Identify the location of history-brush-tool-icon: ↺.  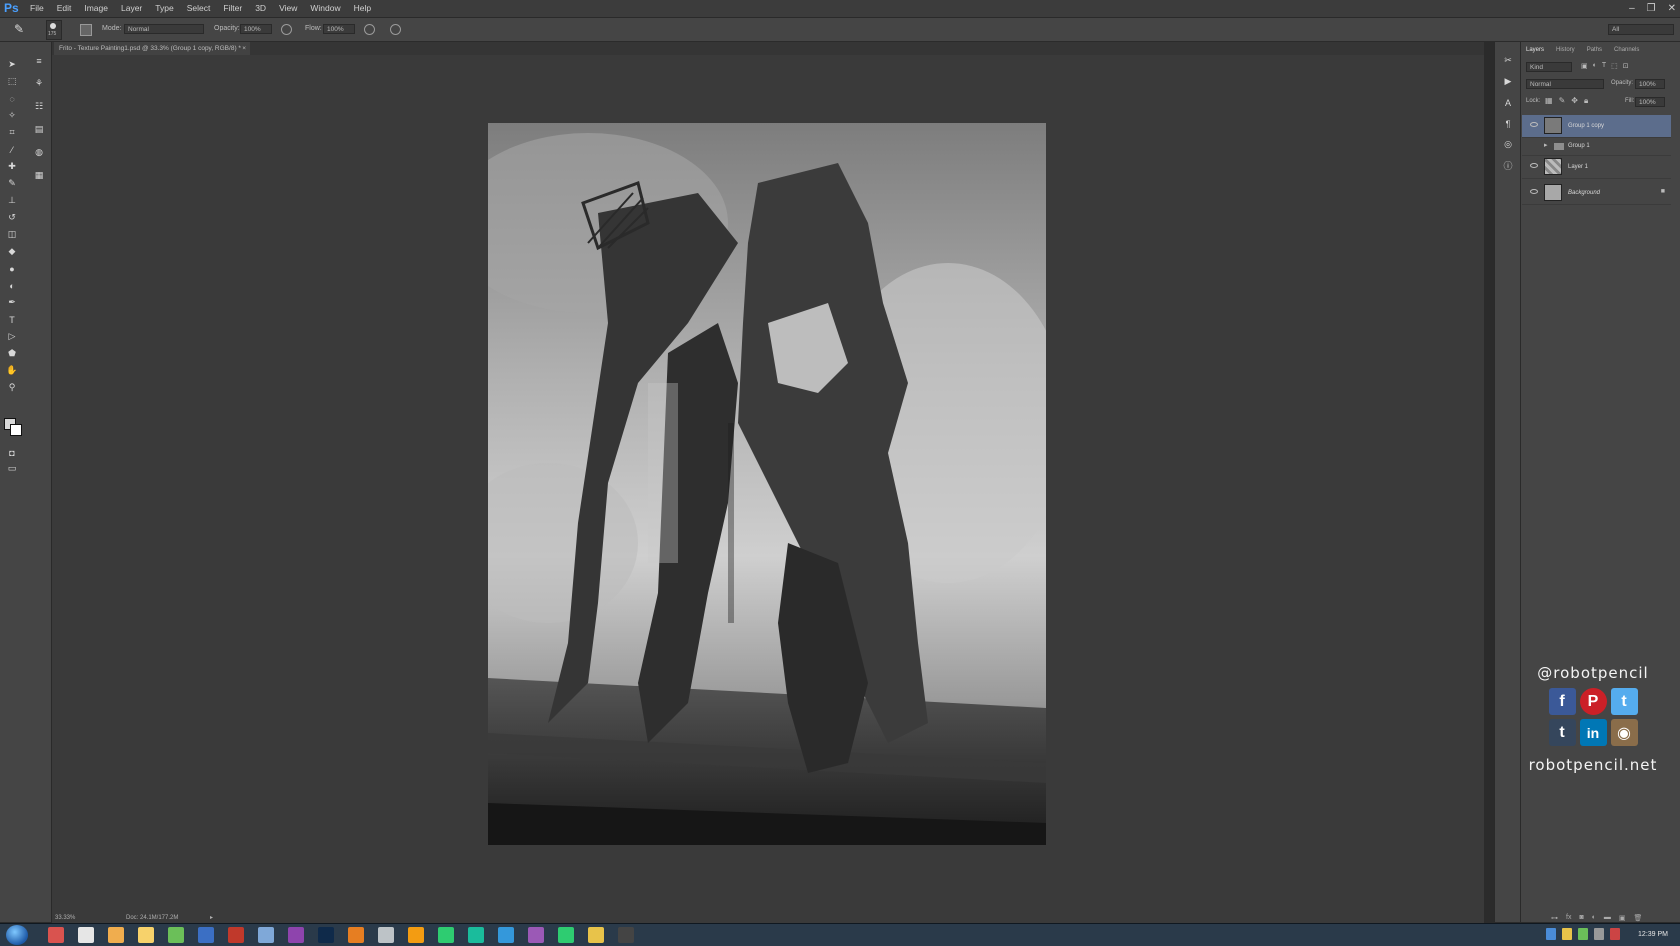
(12, 217).